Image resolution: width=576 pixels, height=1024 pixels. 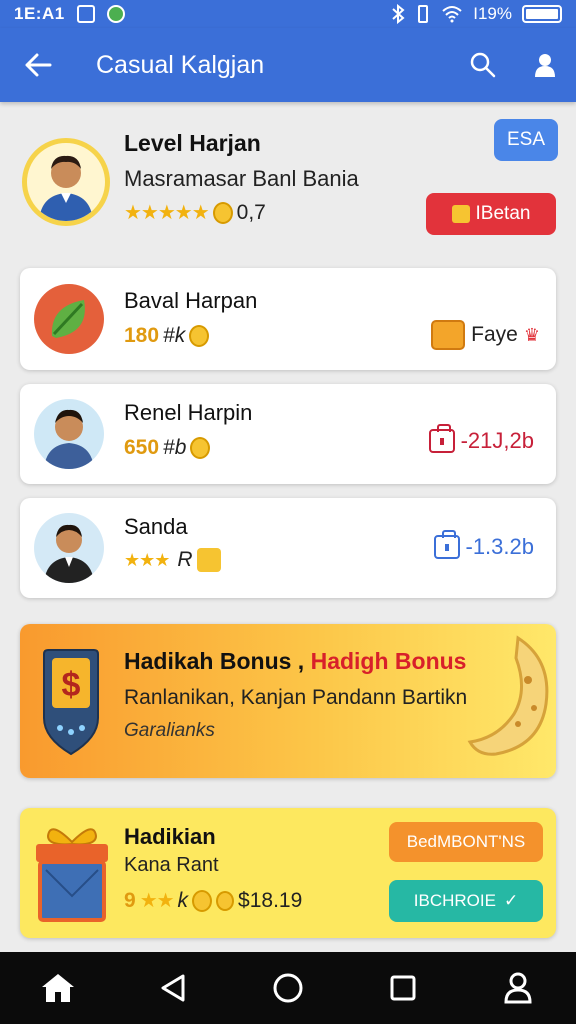 What do you see at coordinates (531, 334) in the screenshot?
I see `crown-icon: ♛` at bounding box center [531, 334].